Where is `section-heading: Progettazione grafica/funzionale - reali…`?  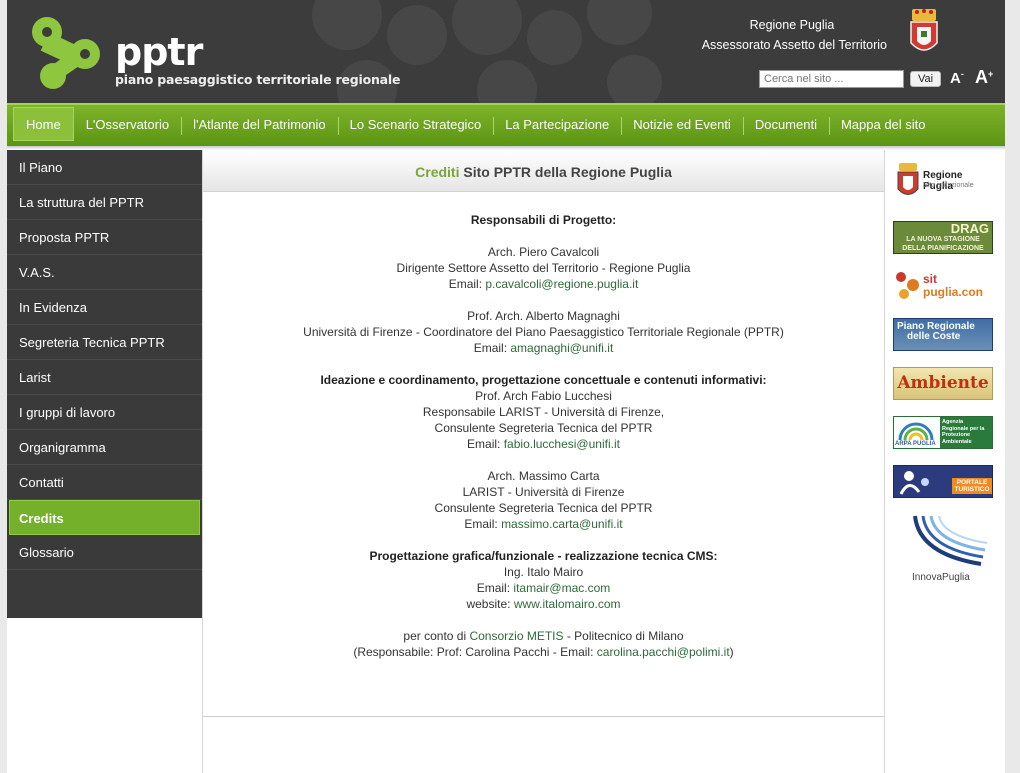
section-heading: Progettazione grafica/funzionale - reali… is located at coordinates (543, 556).